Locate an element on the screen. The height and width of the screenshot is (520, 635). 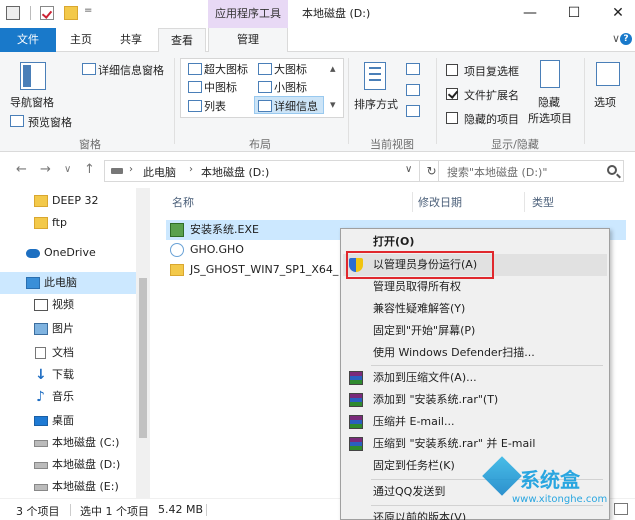
extra-large-icons-option: 超大图标 is located at coordinates (226, 69).